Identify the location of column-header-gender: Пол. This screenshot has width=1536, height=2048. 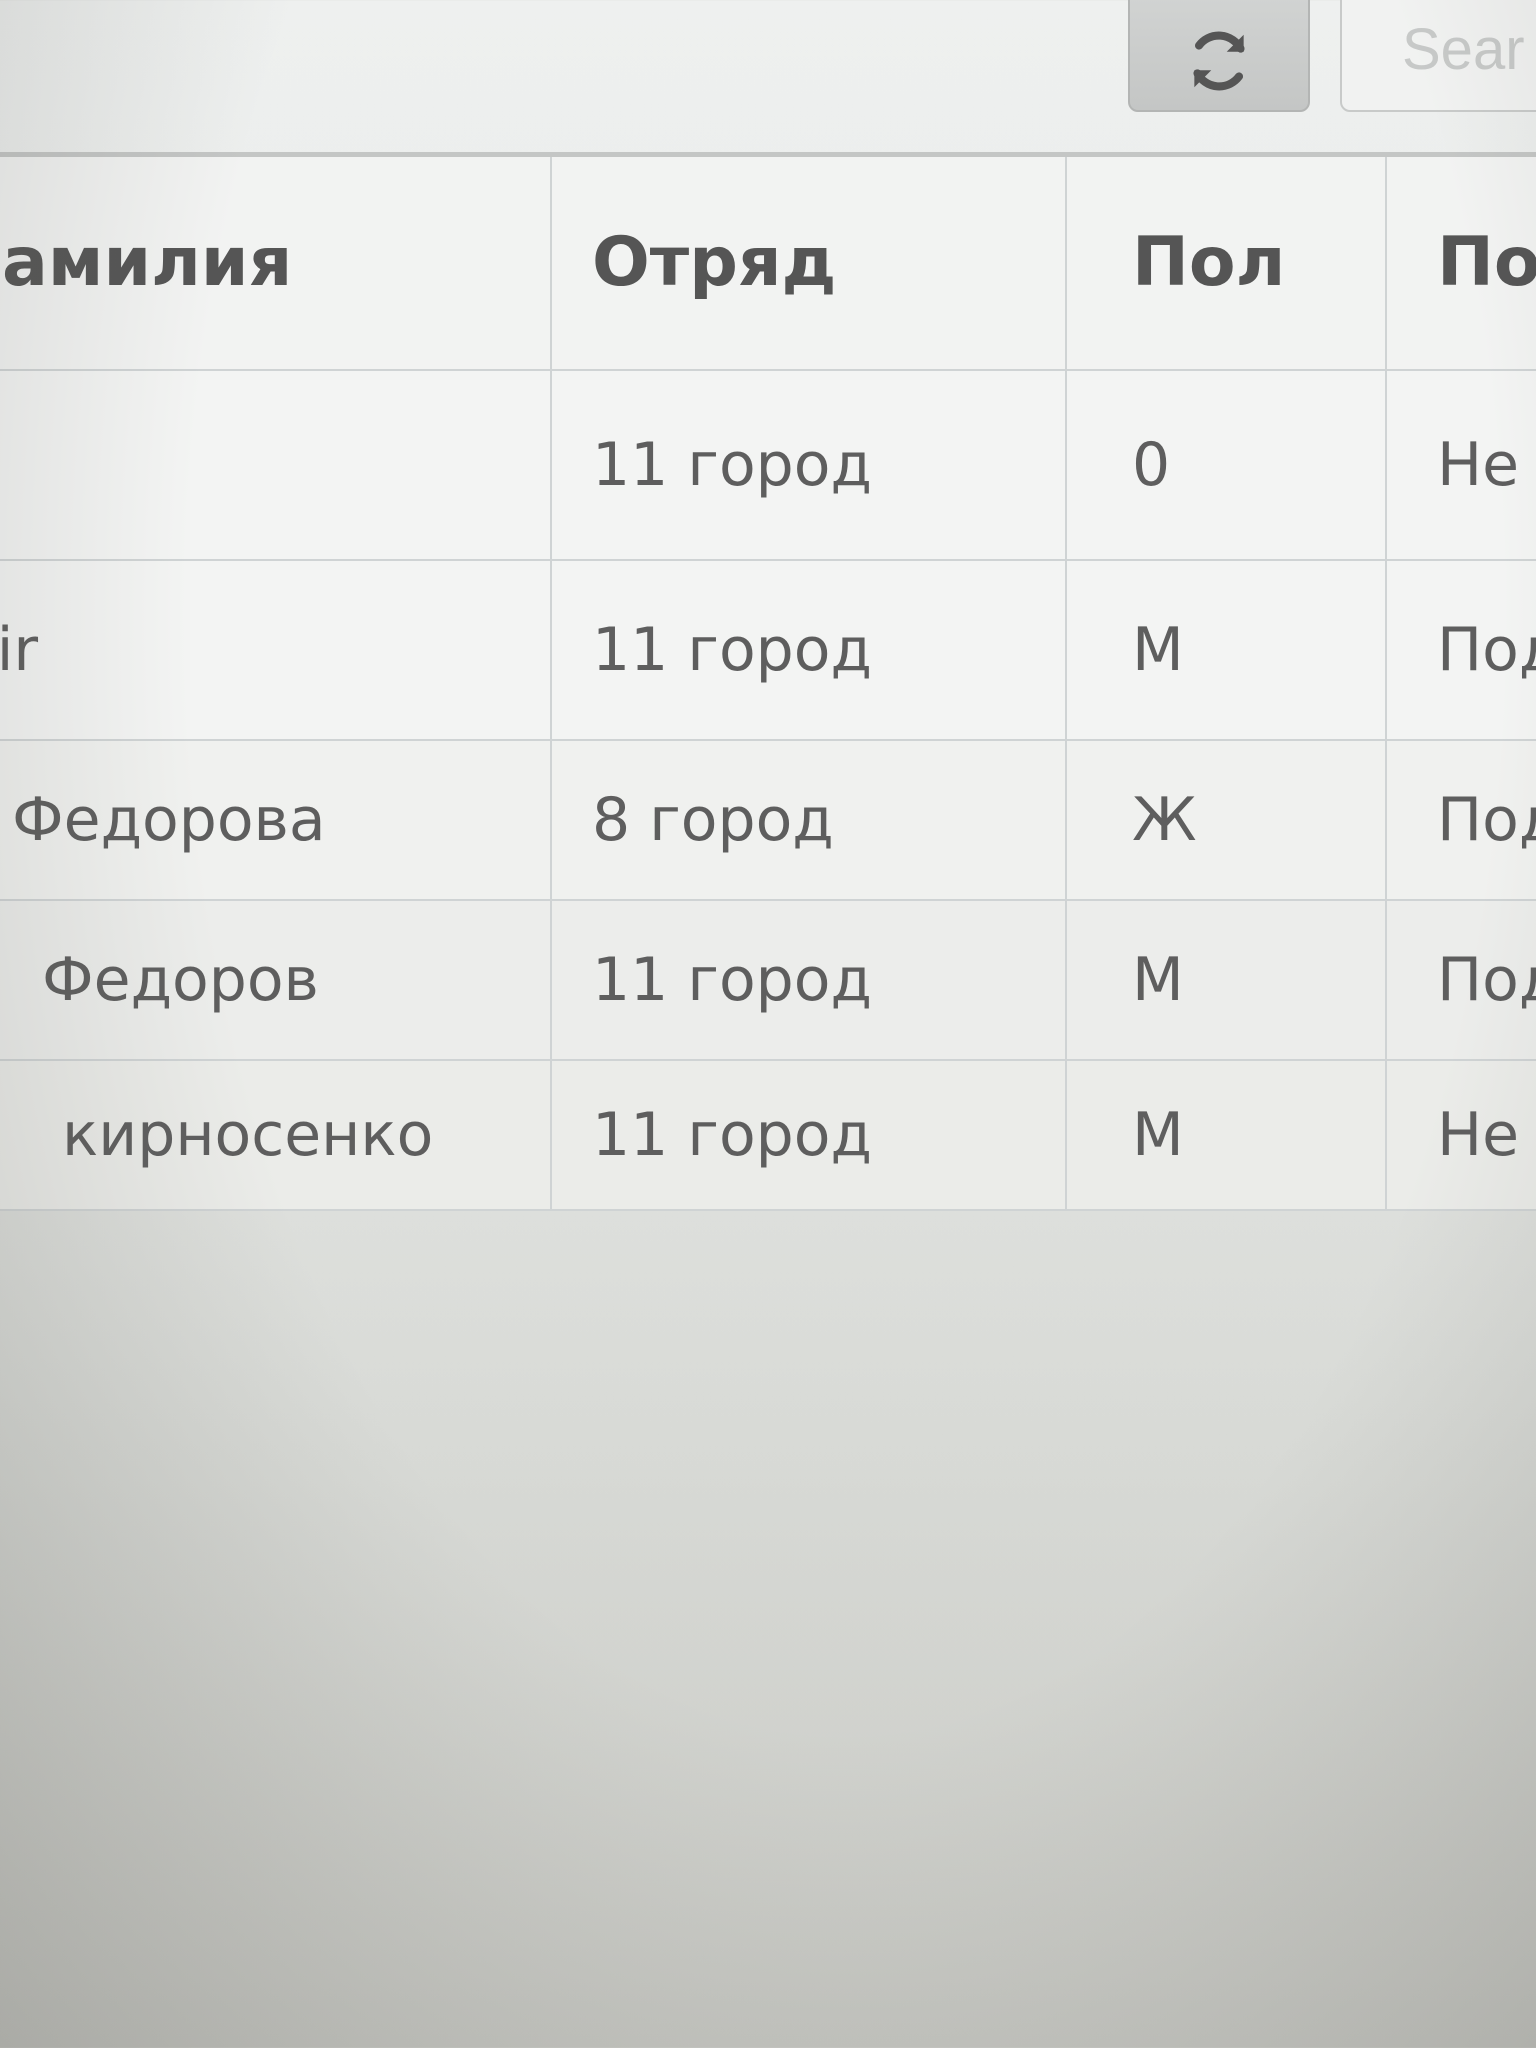
(1226, 262).